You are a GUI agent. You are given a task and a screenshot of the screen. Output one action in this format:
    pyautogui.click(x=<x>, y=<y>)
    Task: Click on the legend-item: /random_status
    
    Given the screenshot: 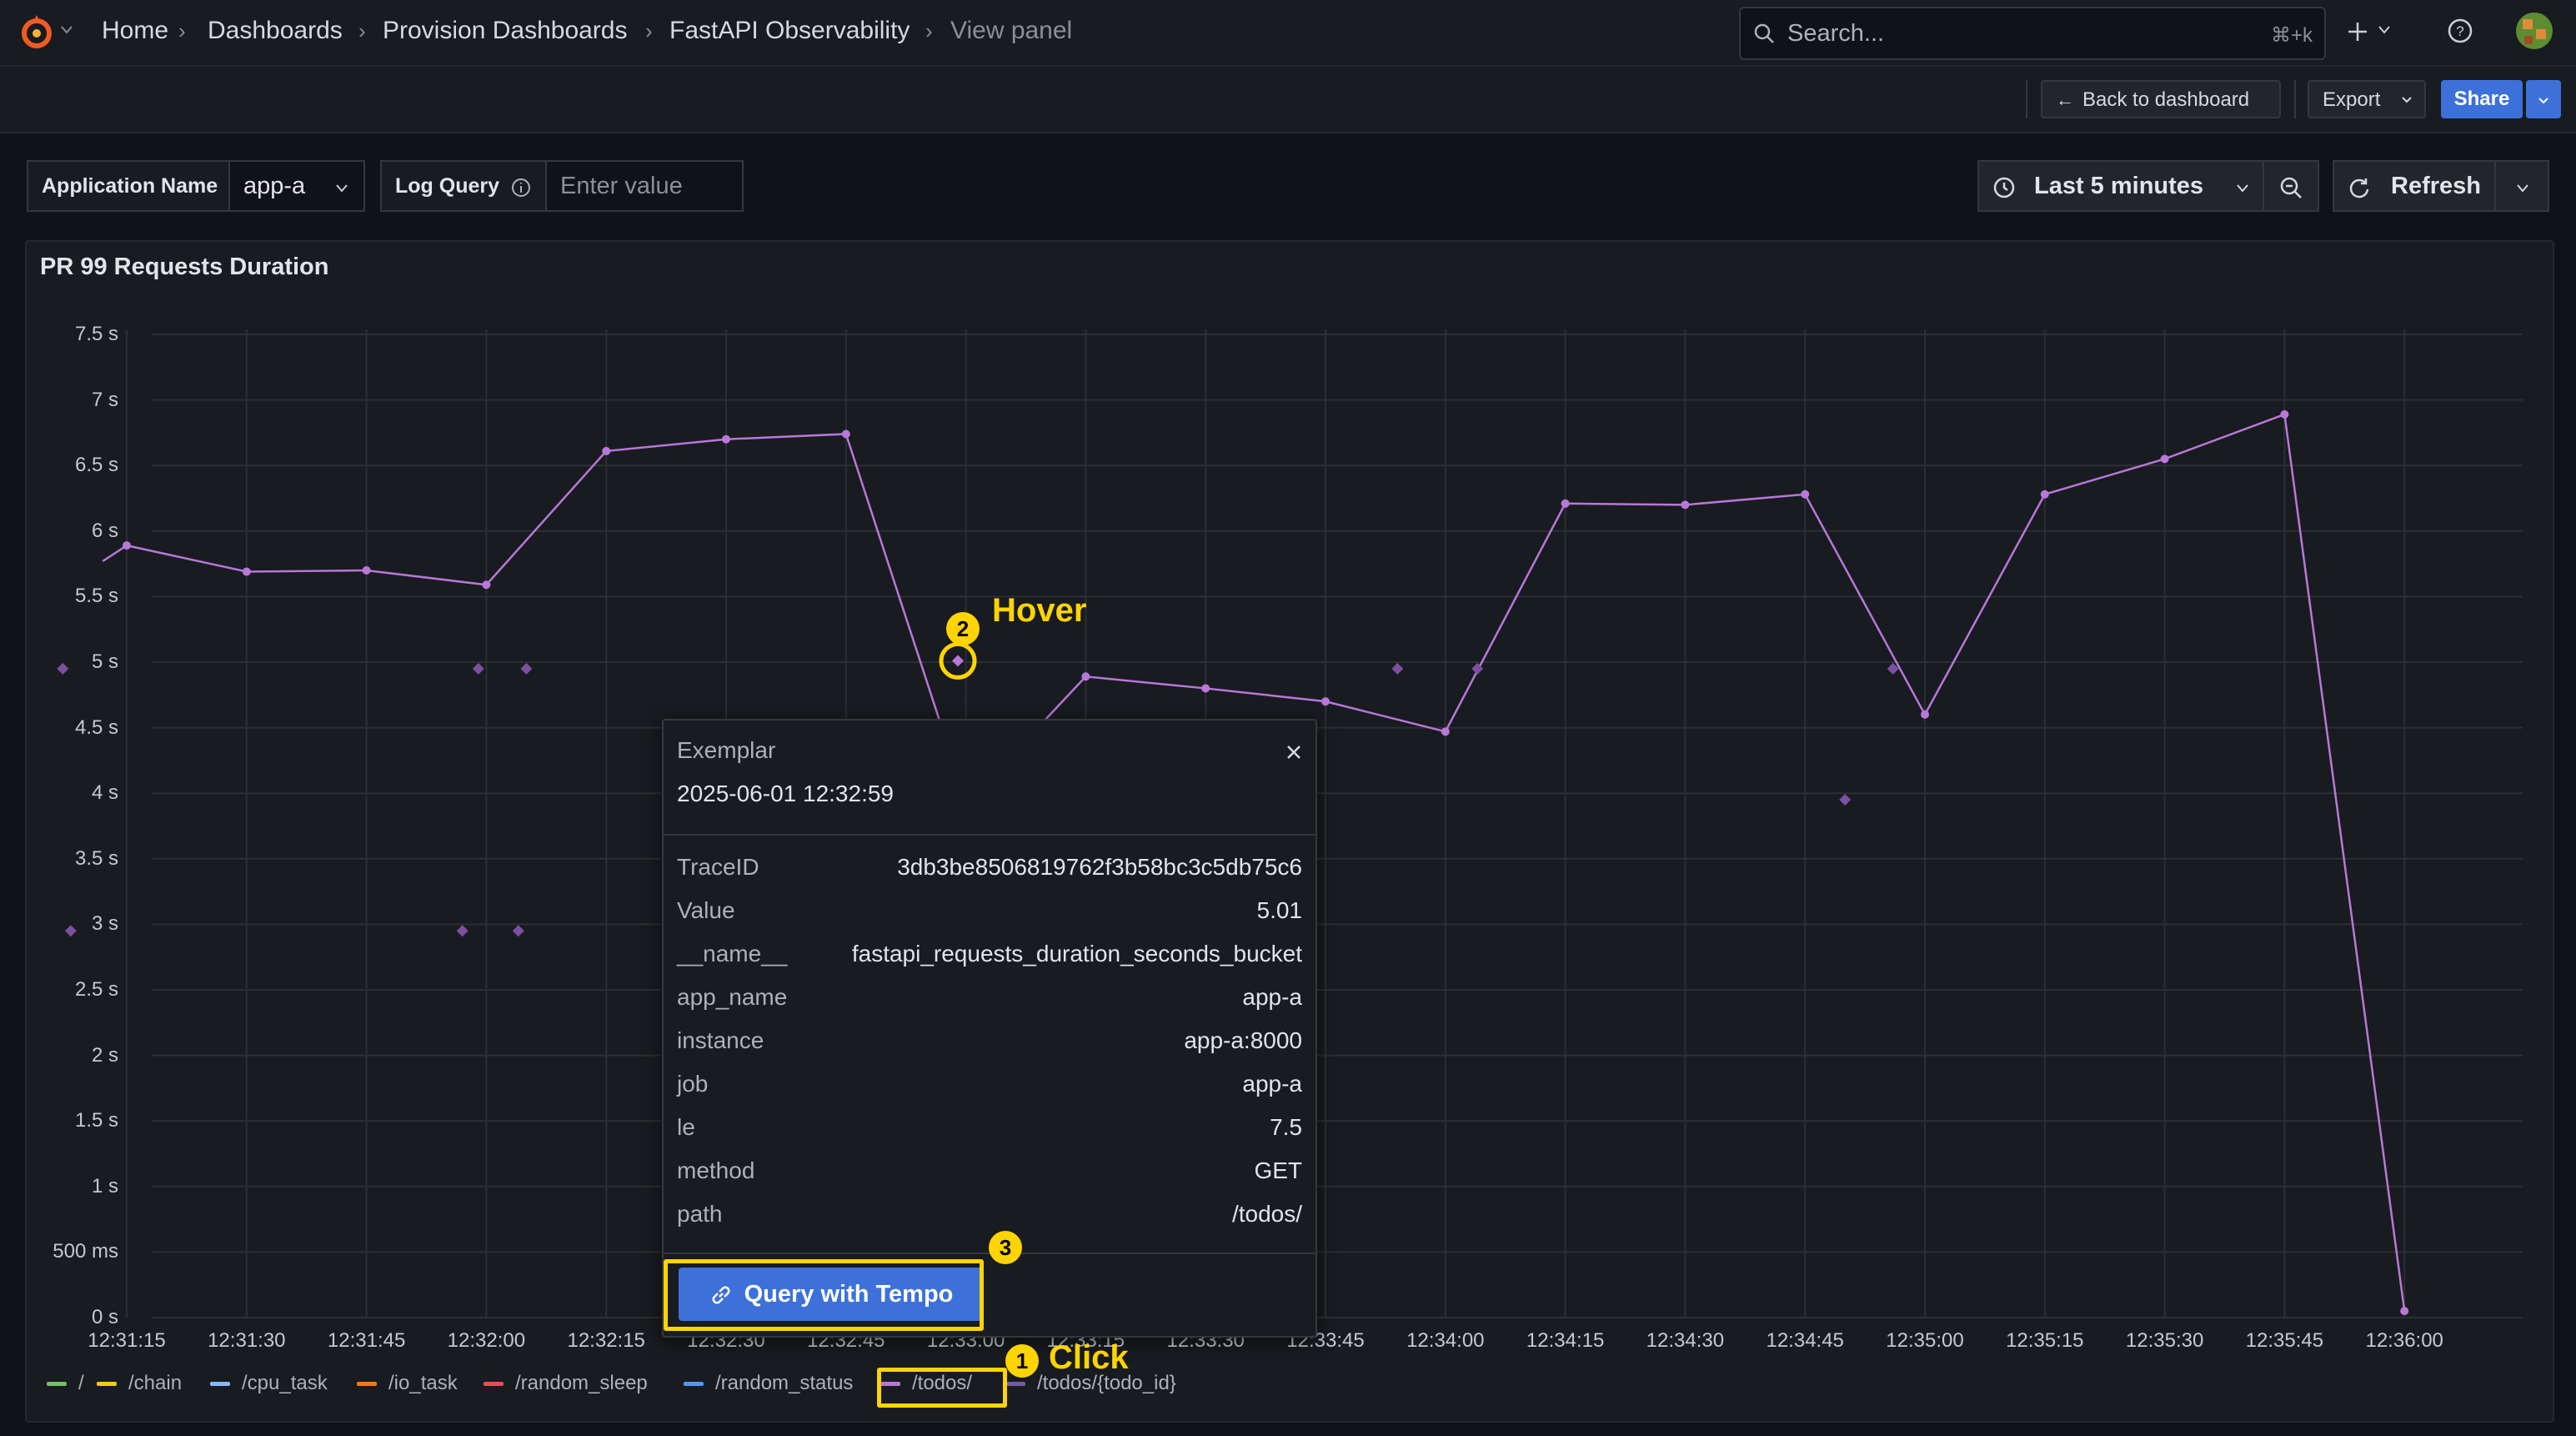 What is the action you would take?
    pyautogui.click(x=768, y=1384)
    